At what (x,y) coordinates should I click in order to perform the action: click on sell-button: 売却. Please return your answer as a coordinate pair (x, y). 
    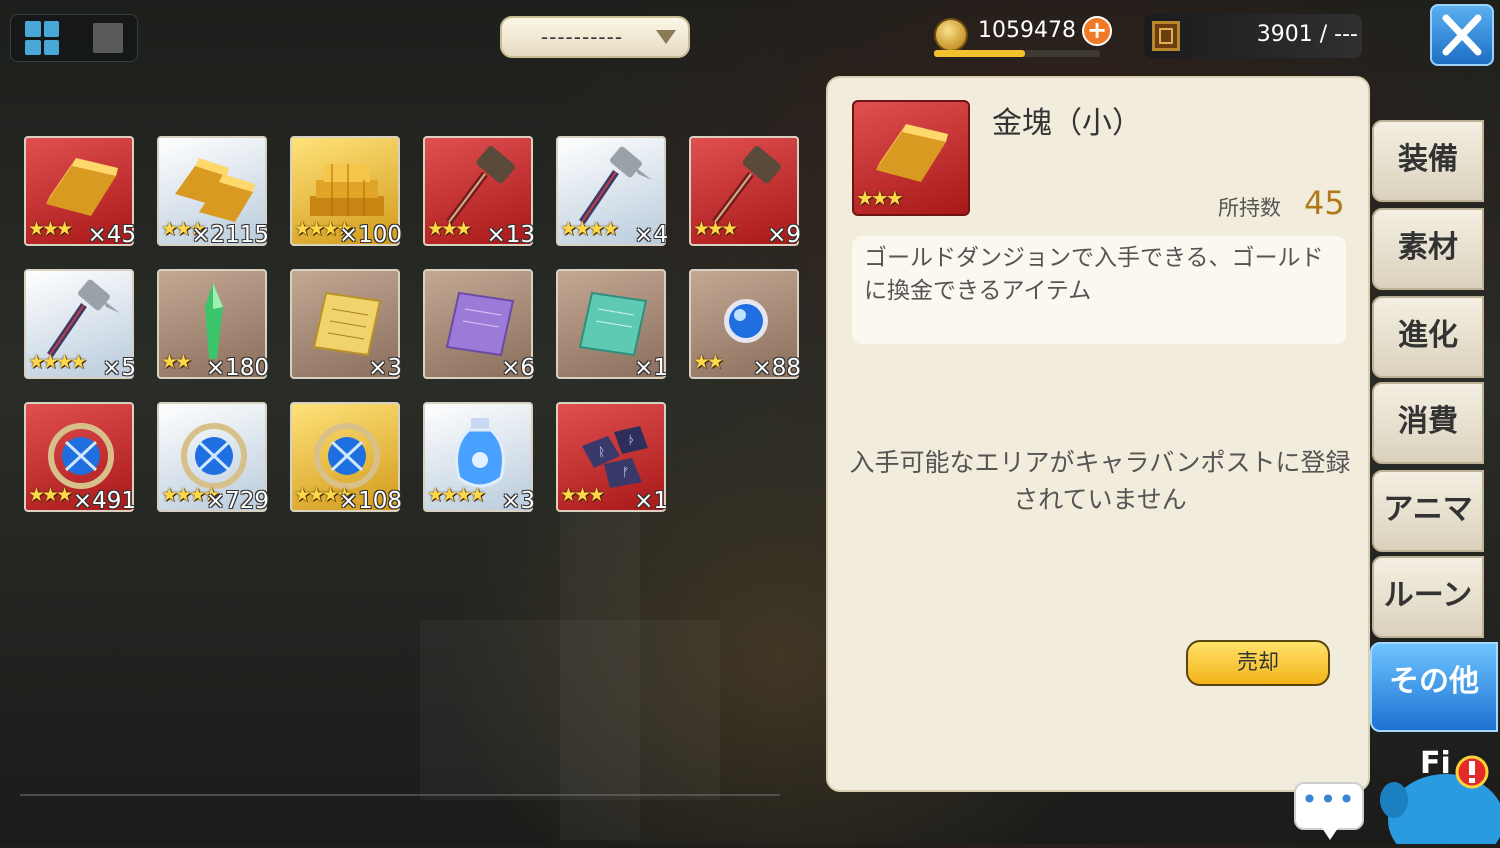
    Looking at the image, I should click on (1258, 663).